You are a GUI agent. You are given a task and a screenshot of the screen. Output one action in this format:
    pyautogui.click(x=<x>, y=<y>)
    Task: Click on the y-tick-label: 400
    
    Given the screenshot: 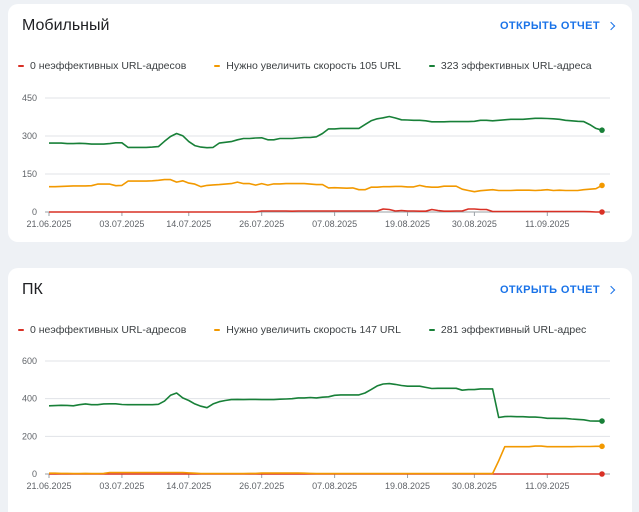 What is the action you would take?
    pyautogui.click(x=29, y=399)
    